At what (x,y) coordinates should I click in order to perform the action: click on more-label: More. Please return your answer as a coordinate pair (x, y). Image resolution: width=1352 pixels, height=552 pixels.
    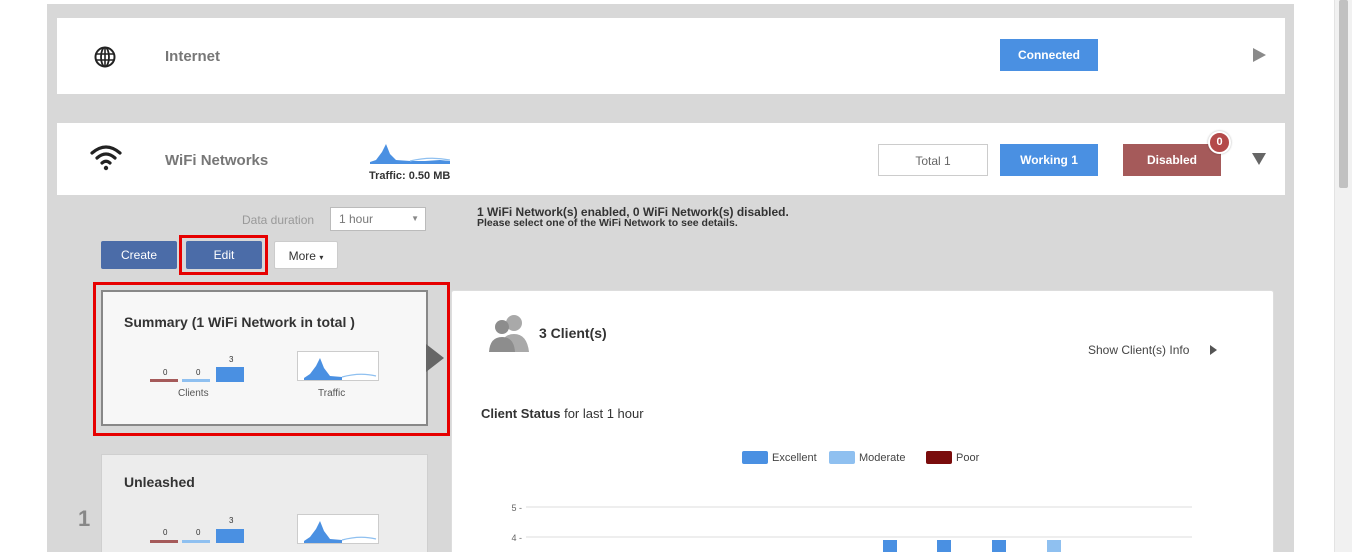
    Looking at the image, I should click on (302, 256).